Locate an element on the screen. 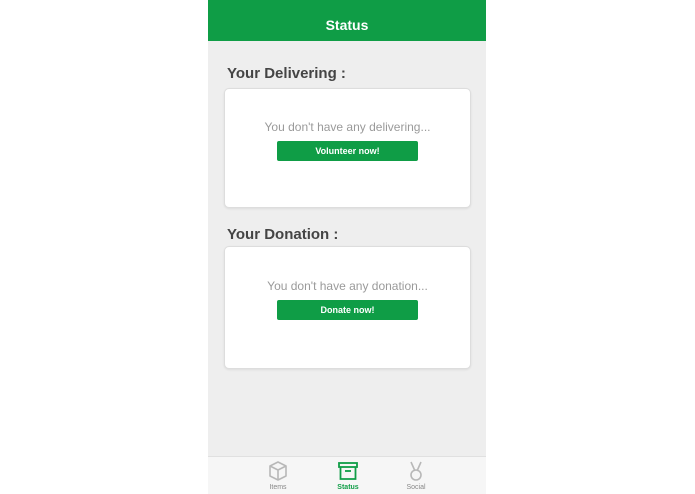 This screenshot has height=494, width=695. delivering-section-title: Your Delivering : is located at coordinates (286, 73).